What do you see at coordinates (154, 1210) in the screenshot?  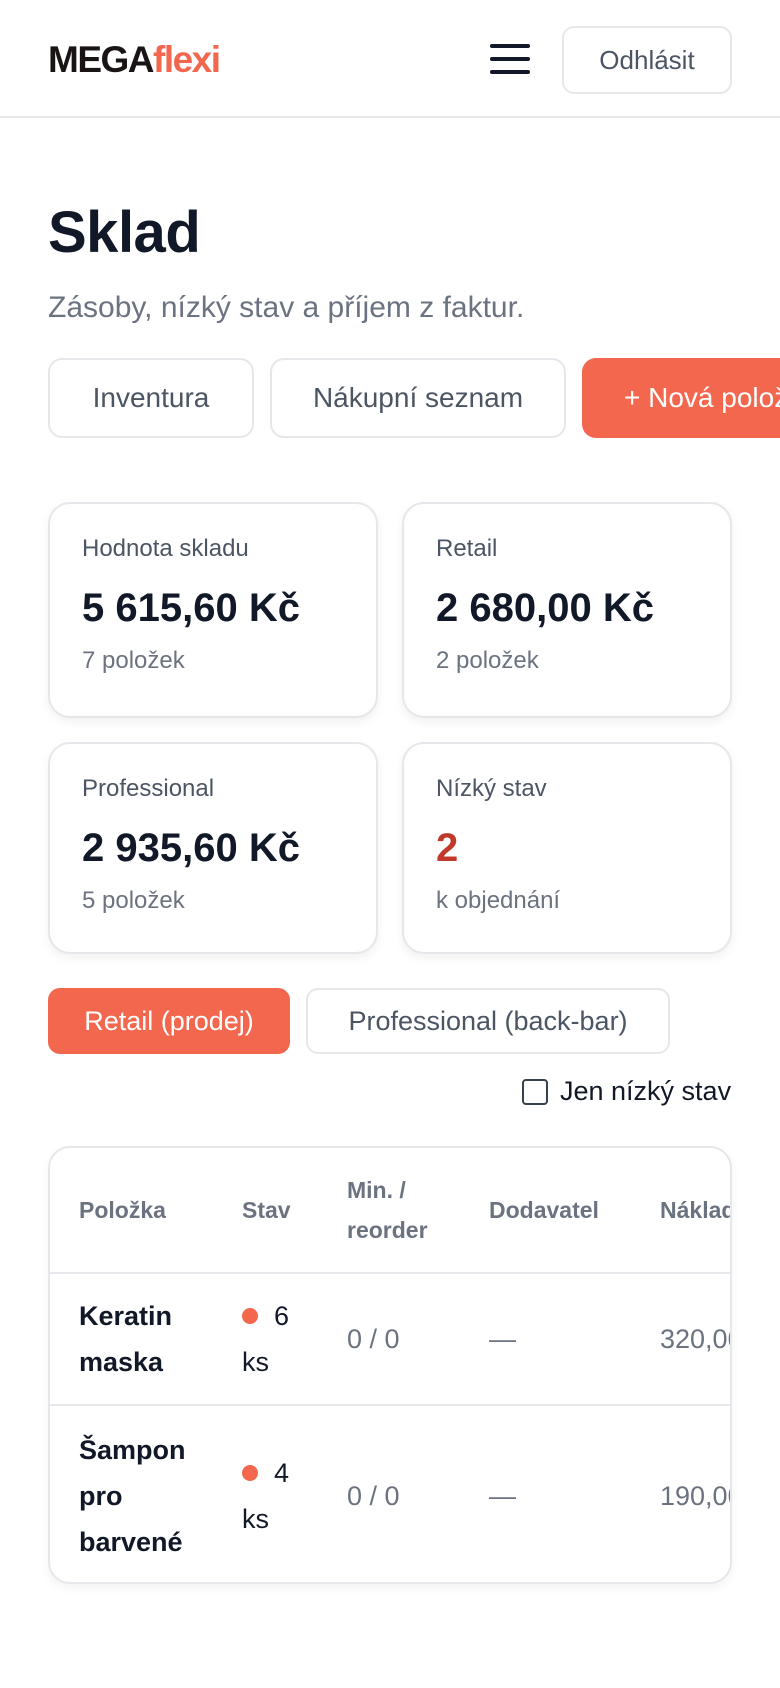 I see `column-header-item: Položka` at bounding box center [154, 1210].